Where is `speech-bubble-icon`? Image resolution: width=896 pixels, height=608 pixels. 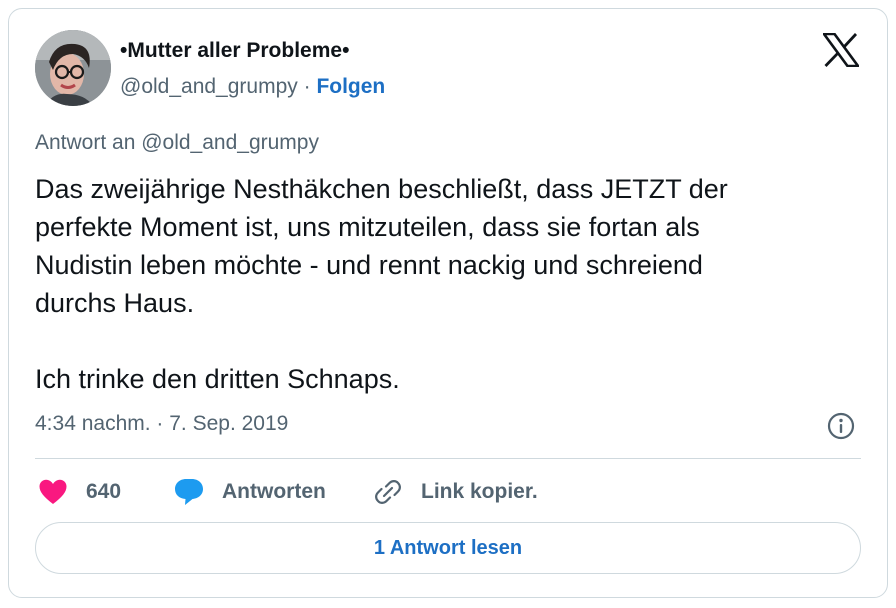
speech-bubble-icon is located at coordinates (189, 492).